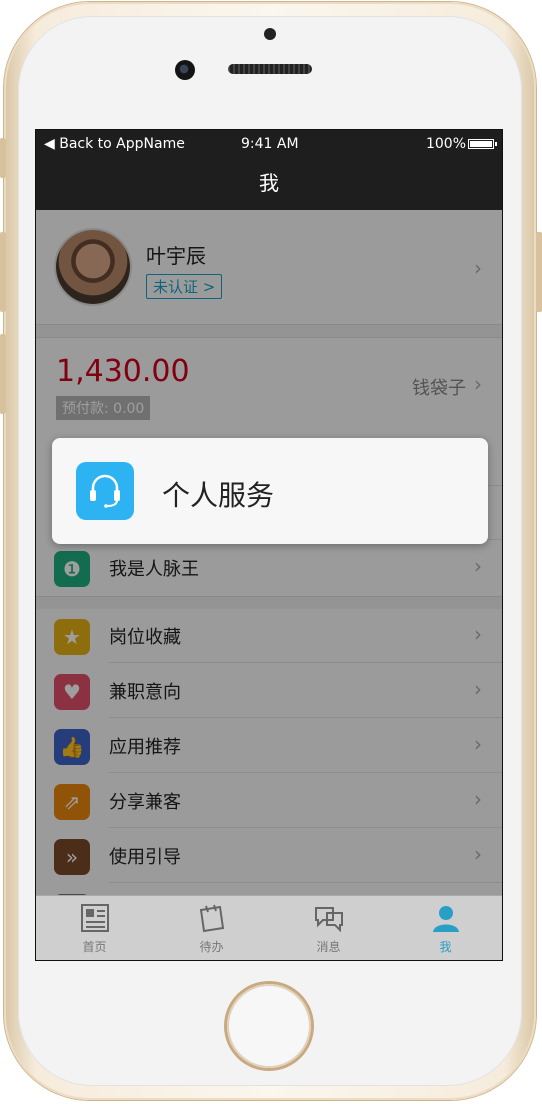 This screenshot has height=1104, width=542. I want to click on notes-icon, so click(212, 918).